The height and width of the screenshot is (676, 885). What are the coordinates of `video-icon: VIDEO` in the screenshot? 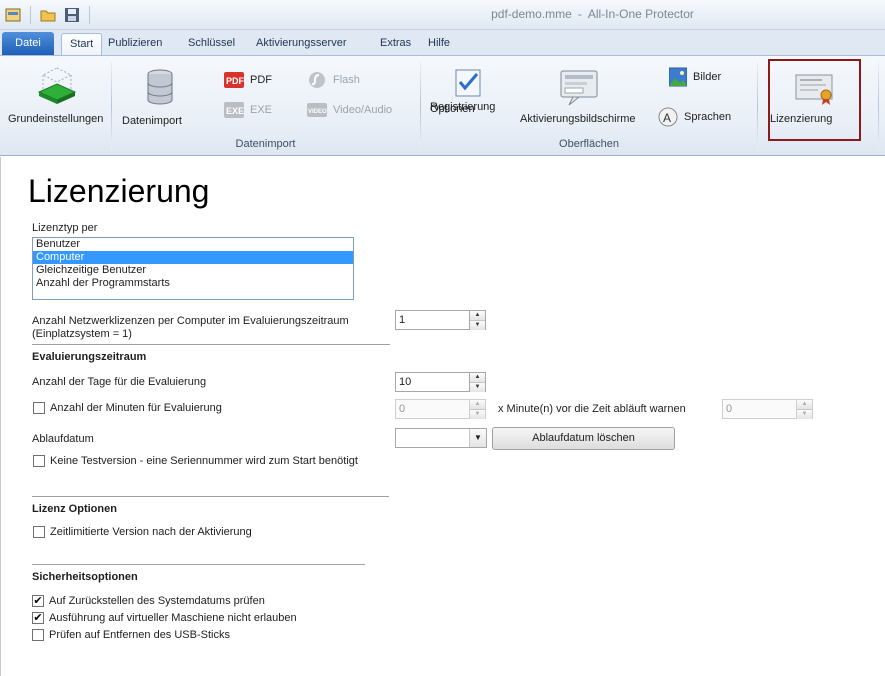 It's located at (317, 110).